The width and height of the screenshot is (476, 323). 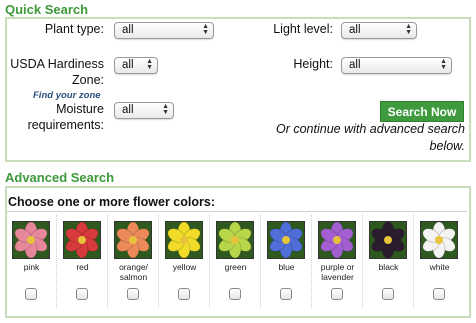 I want to click on hardiness-label: USDA Hardiness Zone:, so click(x=57, y=72).